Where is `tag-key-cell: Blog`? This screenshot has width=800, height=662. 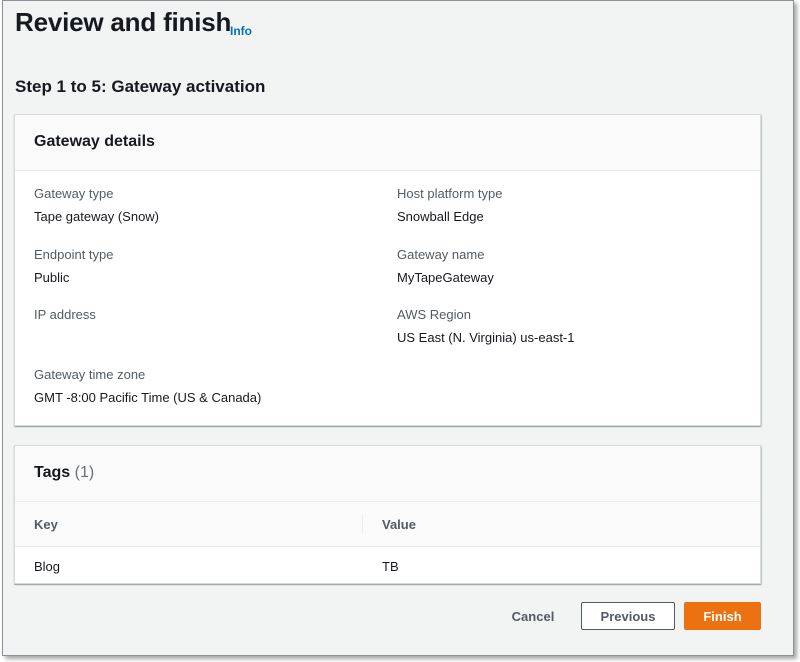 tag-key-cell: Blog is located at coordinates (47, 566).